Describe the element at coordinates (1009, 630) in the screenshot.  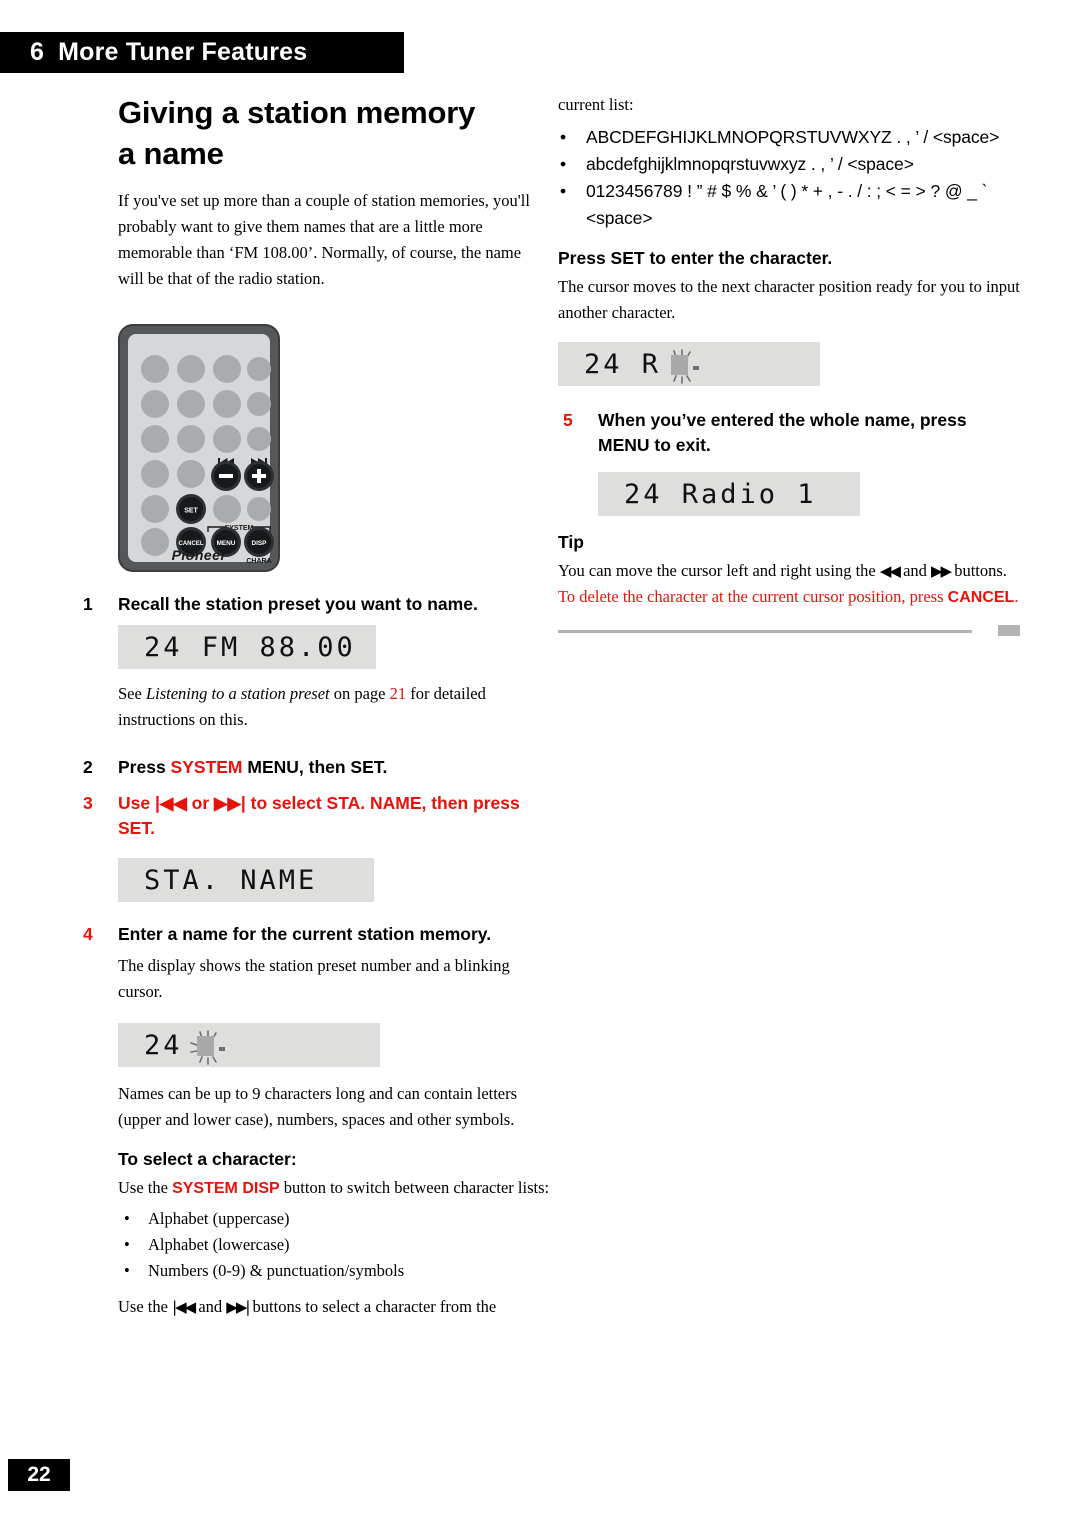
I see `divider-square` at that location.